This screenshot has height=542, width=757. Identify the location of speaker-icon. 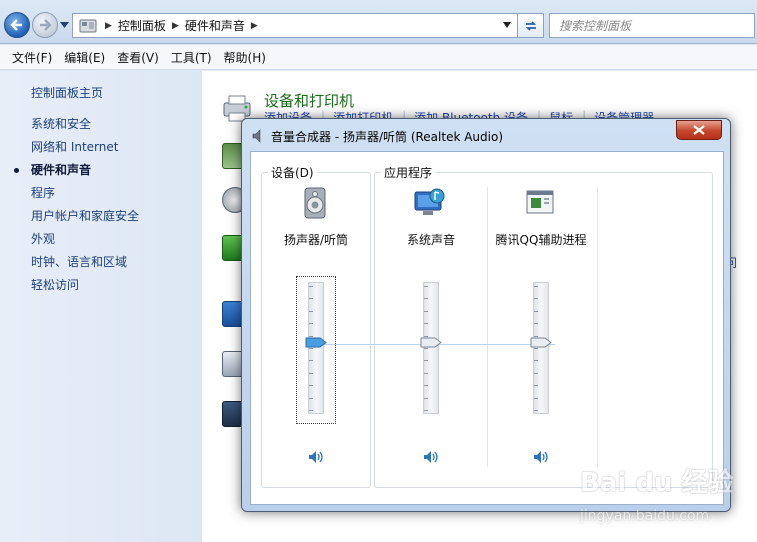
(256, 136).